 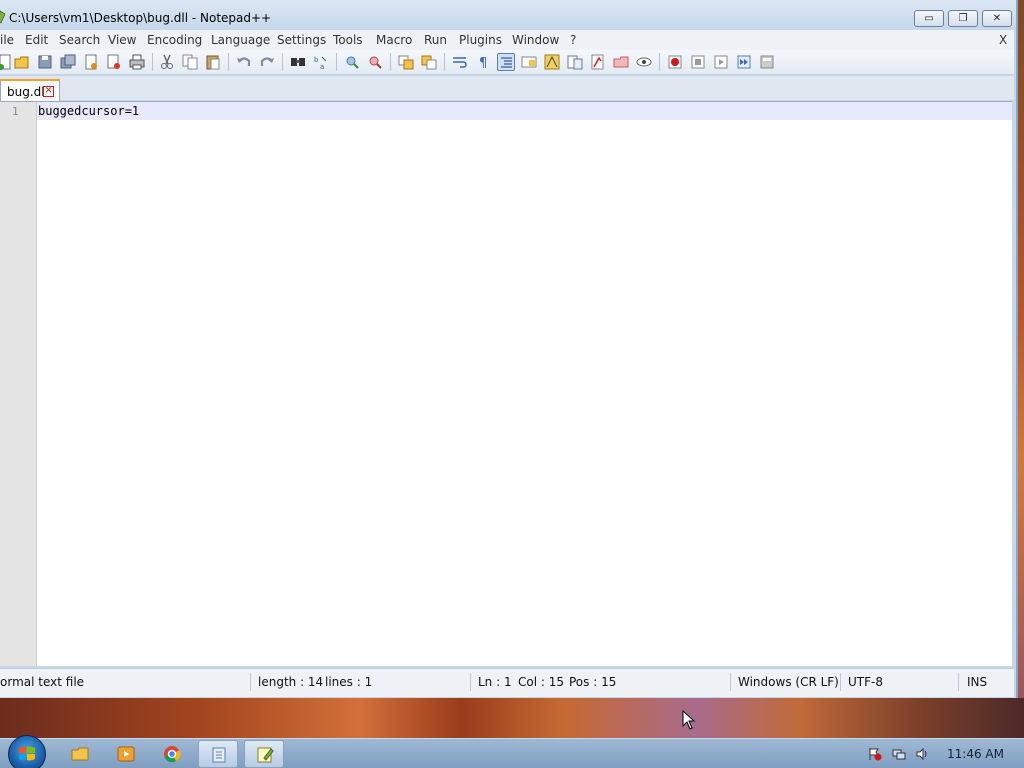 What do you see at coordinates (348, 40) in the screenshot?
I see `menu-tools: Tools` at bounding box center [348, 40].